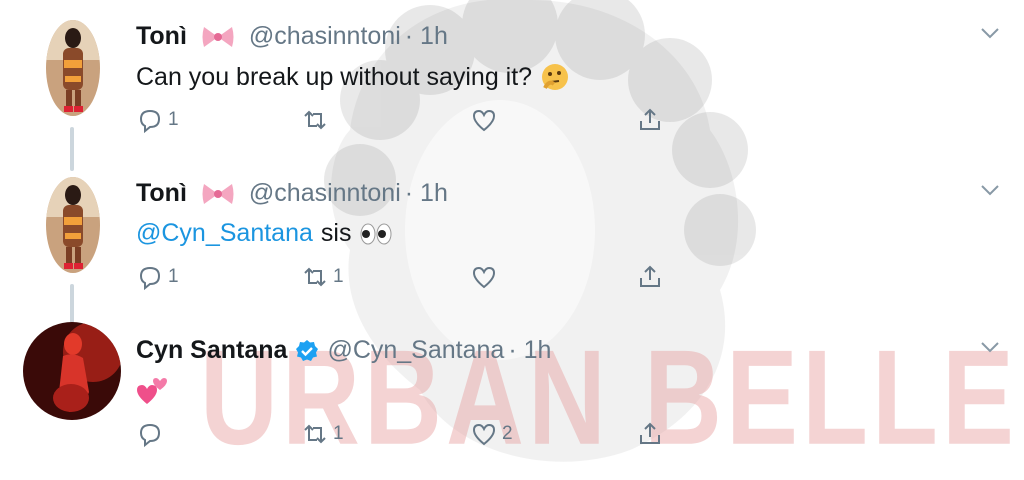 The width and height of the screenshot is (1024, 480). Describe the element at coordinates (334, 76) in the screenshot. I see `tweet-text: Can you break up without saying it?` at that location.